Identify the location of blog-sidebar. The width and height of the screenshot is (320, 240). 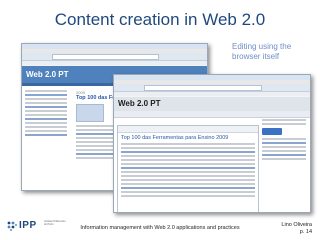
(46, 114).